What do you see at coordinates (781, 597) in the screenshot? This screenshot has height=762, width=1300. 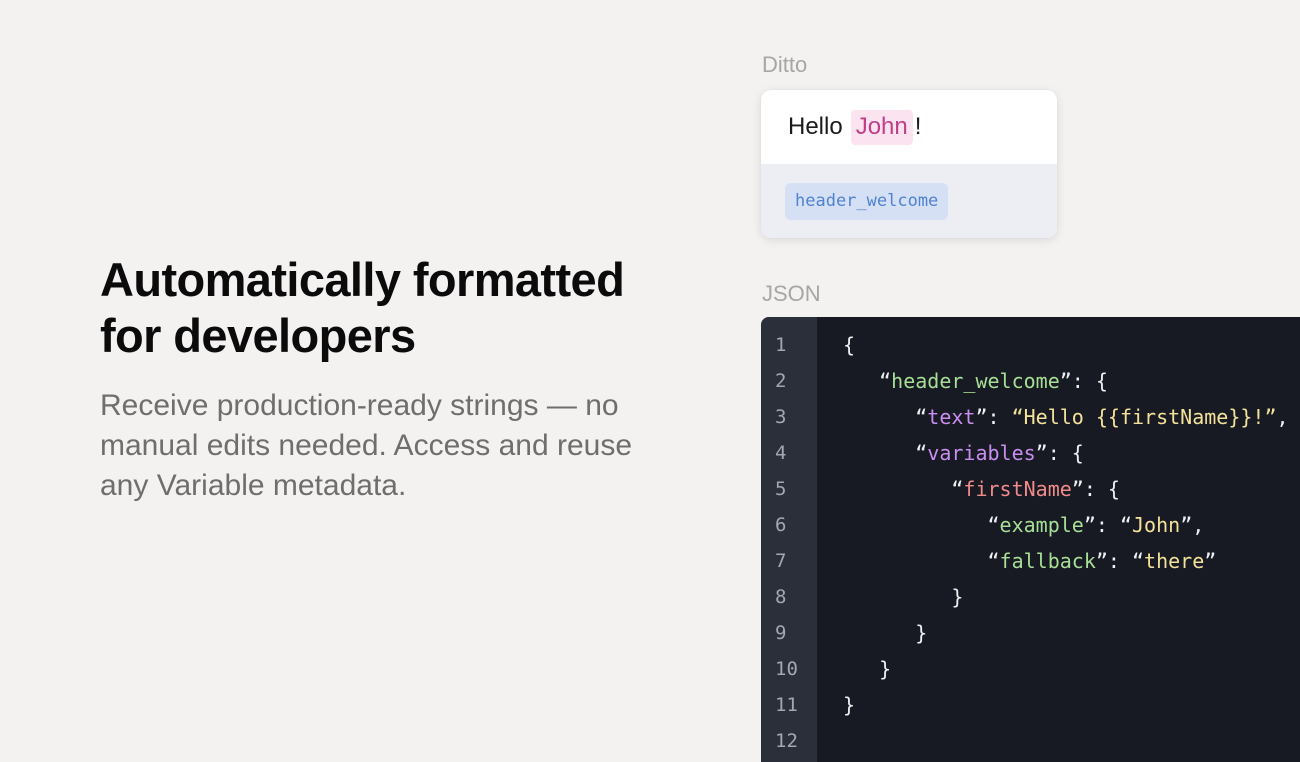 I see `line-number: 8` at bounding box center [781, 597].